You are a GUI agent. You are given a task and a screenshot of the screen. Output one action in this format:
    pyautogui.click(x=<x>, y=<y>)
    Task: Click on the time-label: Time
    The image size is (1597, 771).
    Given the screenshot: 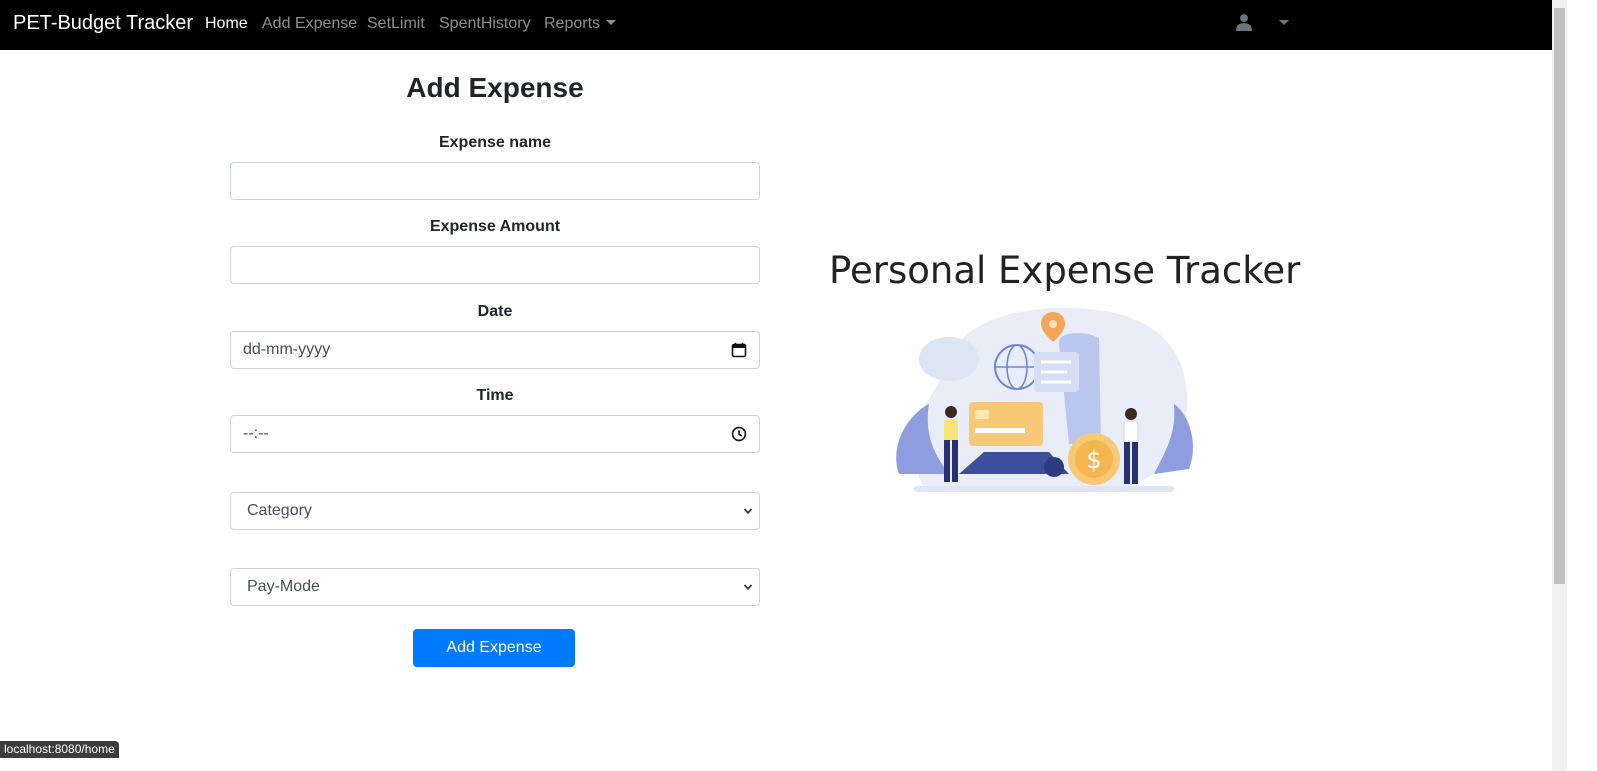 What is the action you would take?
    pyautogui.click(x=495, y=395)
    